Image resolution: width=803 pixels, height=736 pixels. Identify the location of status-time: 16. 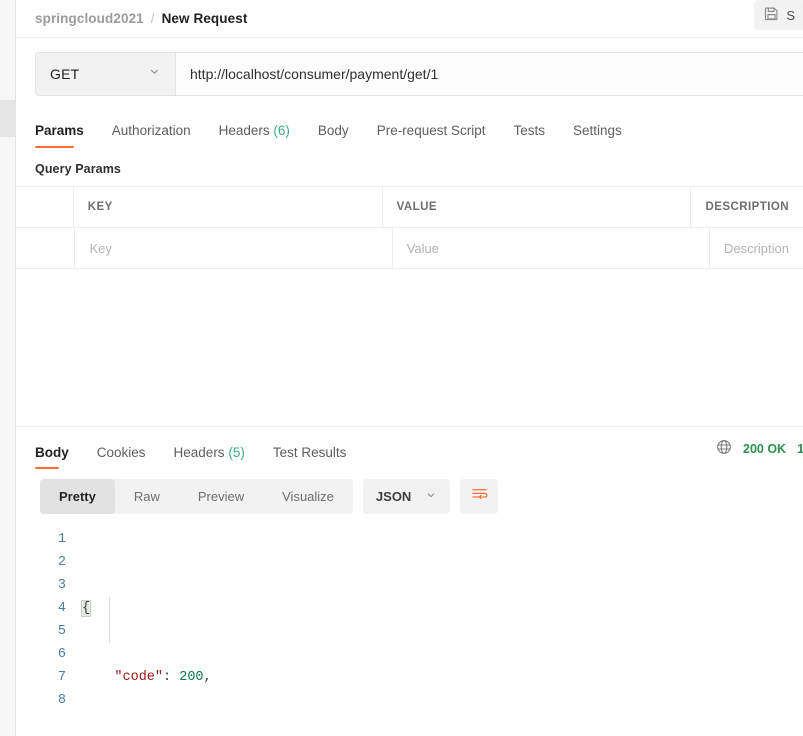
(800, 448).